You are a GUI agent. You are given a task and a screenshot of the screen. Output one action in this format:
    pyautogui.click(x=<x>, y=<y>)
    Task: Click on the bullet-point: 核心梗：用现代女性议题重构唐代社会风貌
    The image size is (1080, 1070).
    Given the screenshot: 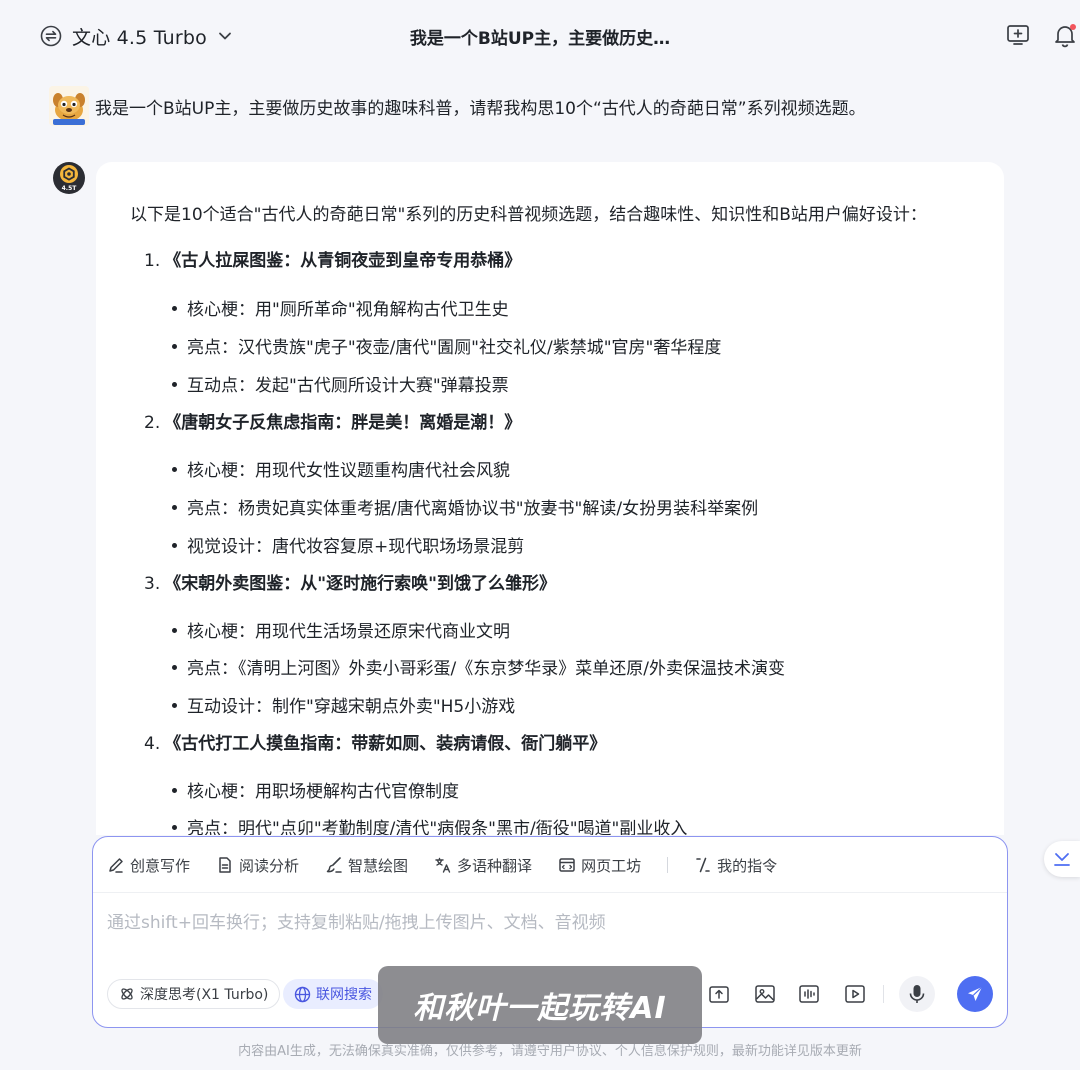 What is the action you would take?
    pyautogui.click(x=341, y=468)
    